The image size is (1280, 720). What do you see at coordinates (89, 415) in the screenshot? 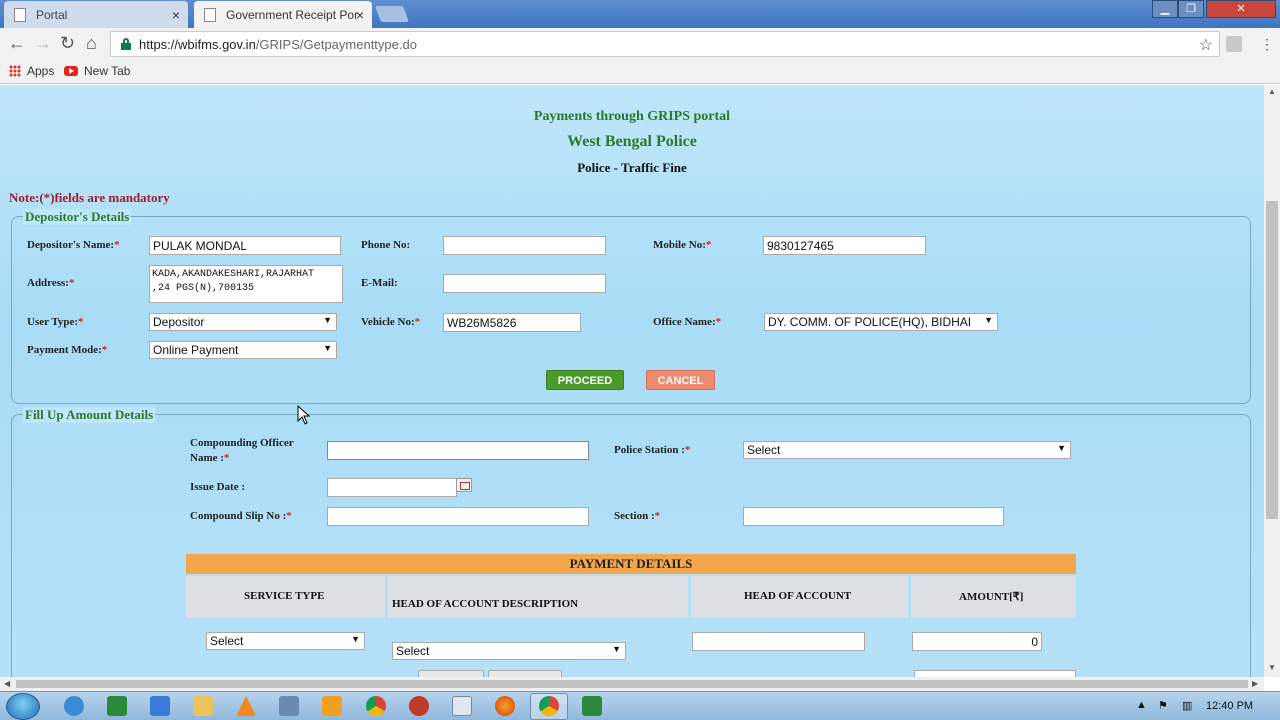
I see `amount-details-legend: Fill Up Amount Details` at bounding box center [89, 415].